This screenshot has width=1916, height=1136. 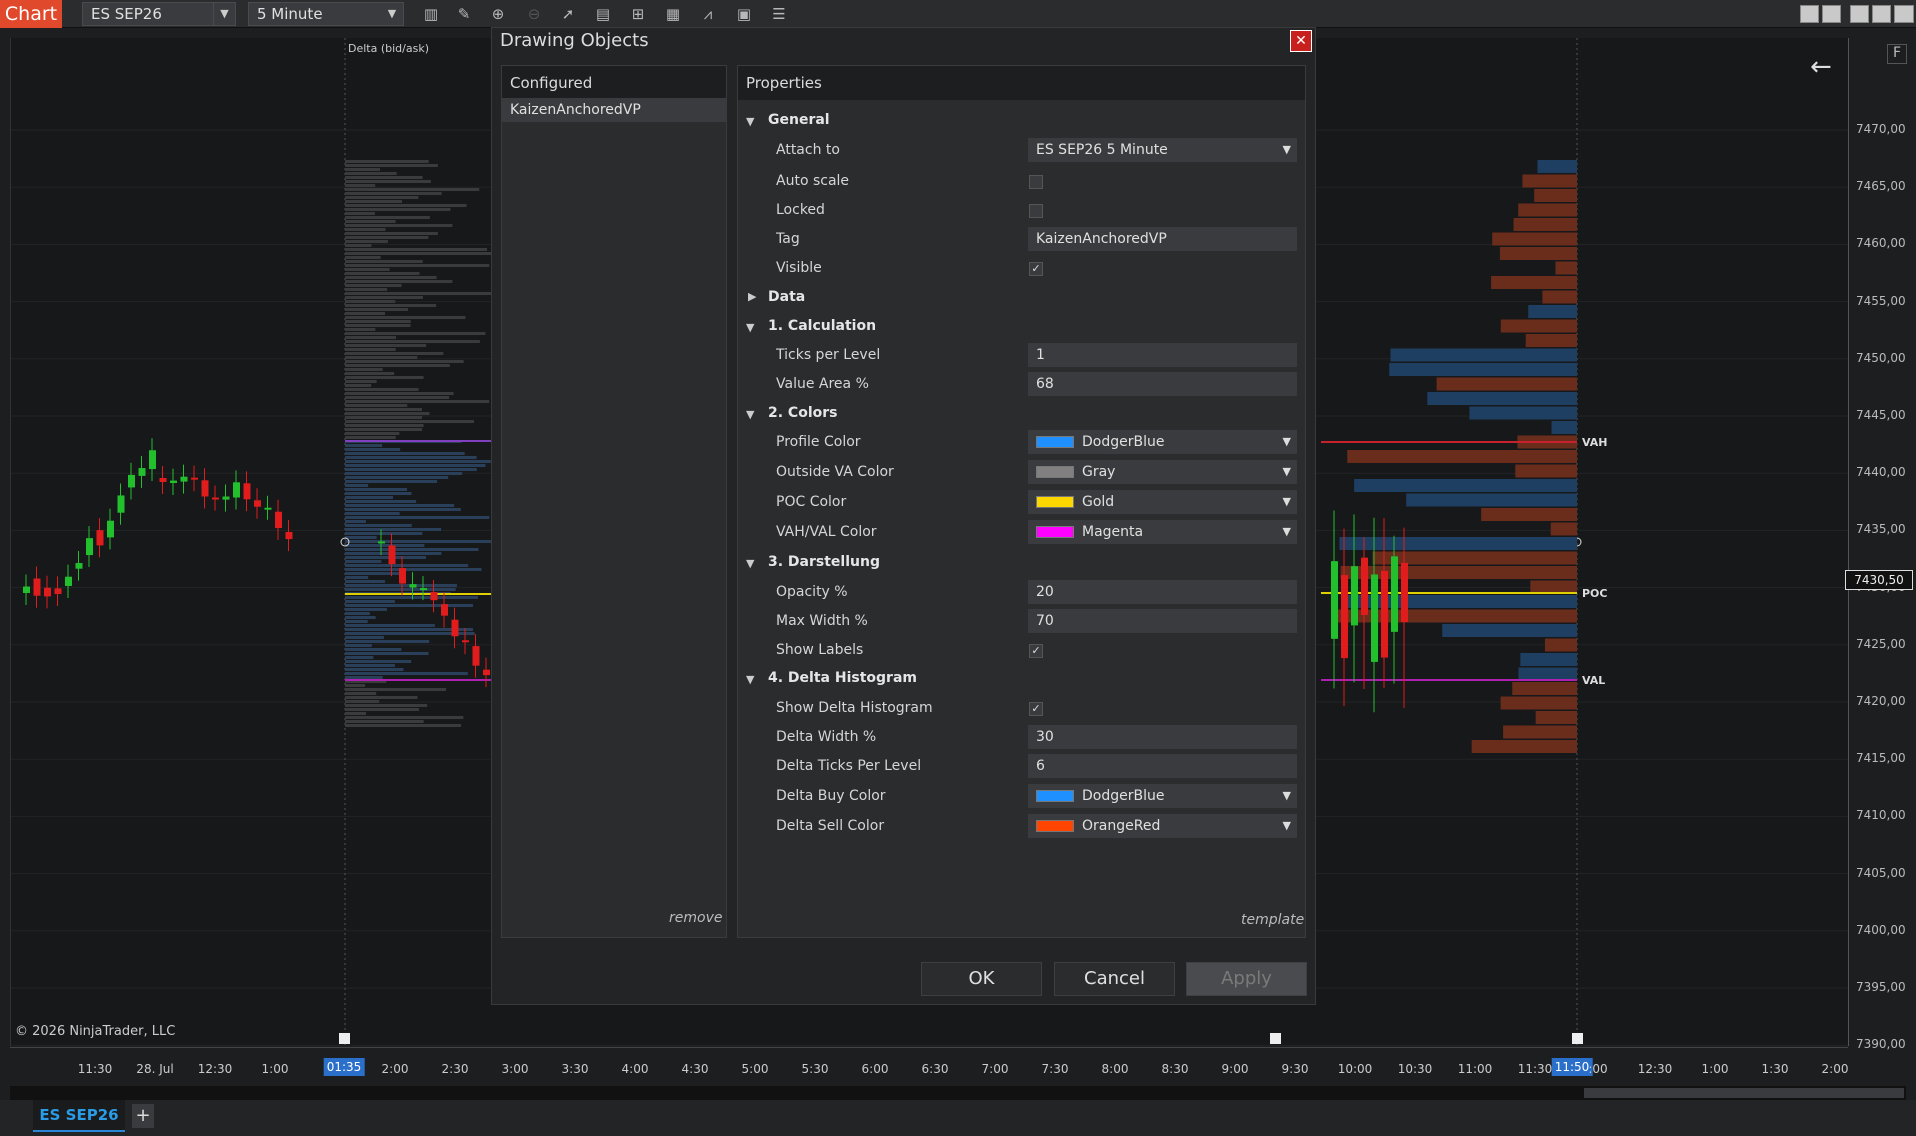 I want to click on category-calculation: 1. Calculation, so click(x=822, y=326).